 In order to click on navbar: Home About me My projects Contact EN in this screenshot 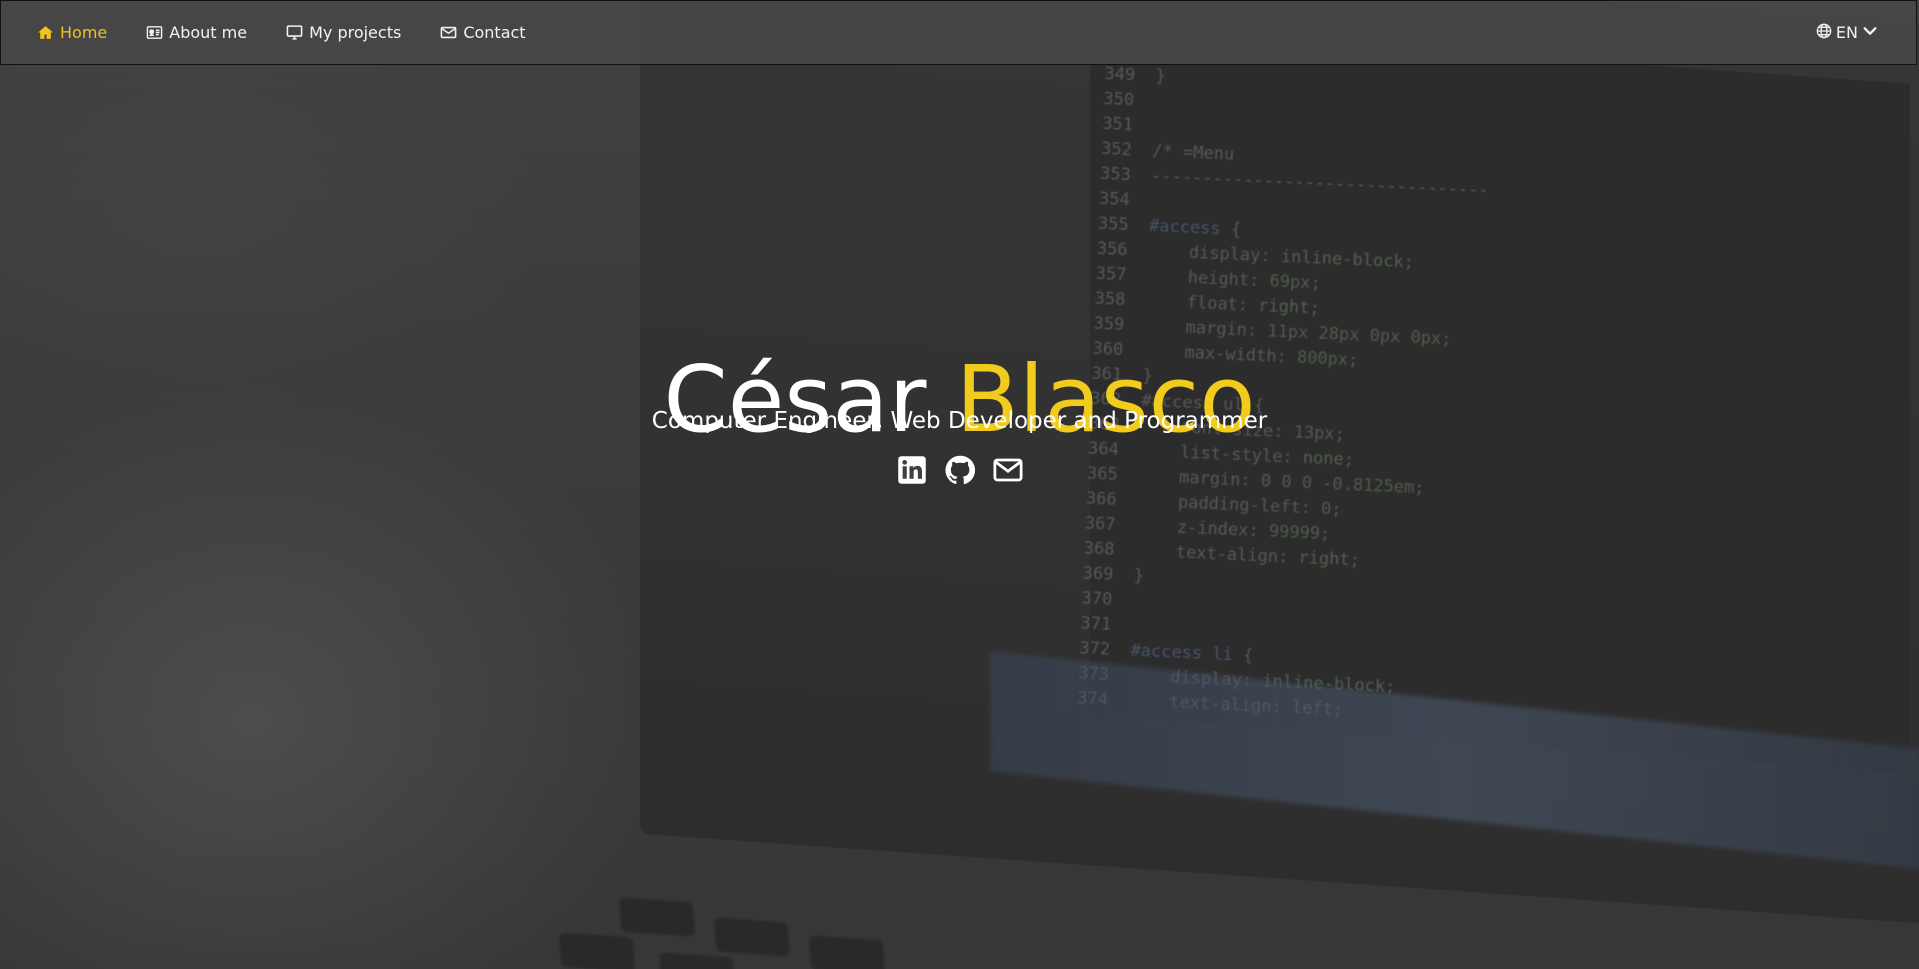, I will do `click(958, 32)`.